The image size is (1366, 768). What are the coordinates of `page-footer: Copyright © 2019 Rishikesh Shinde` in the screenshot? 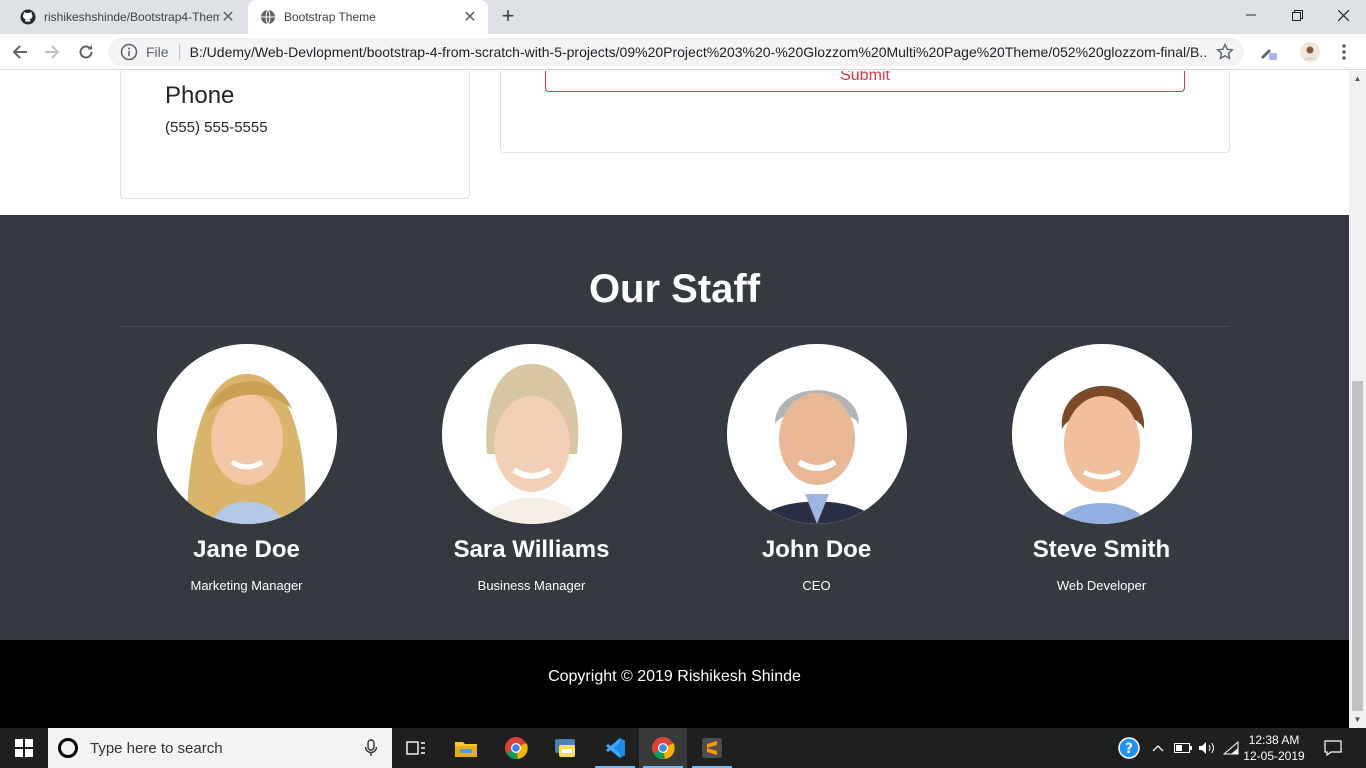 It's located at (674, 684).